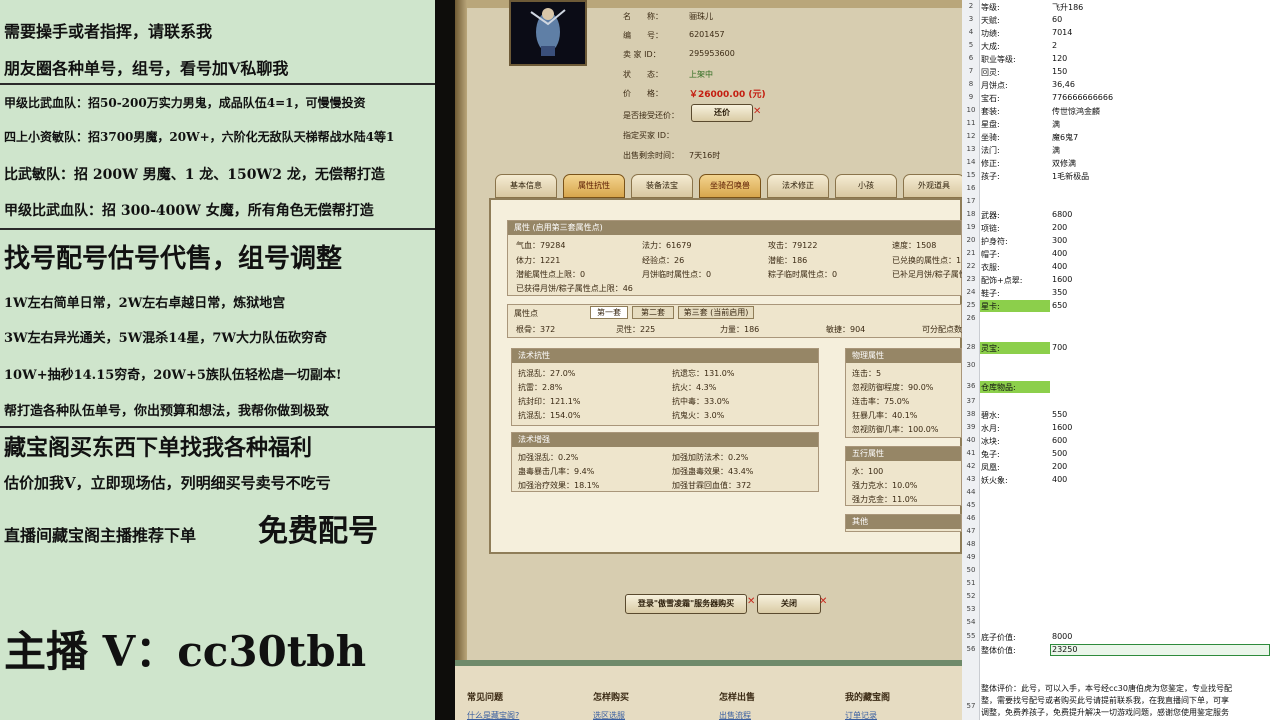 This screenshot has width=1280, height=720. I want to click on point-value: 敏捷：904, so click(846, 329).